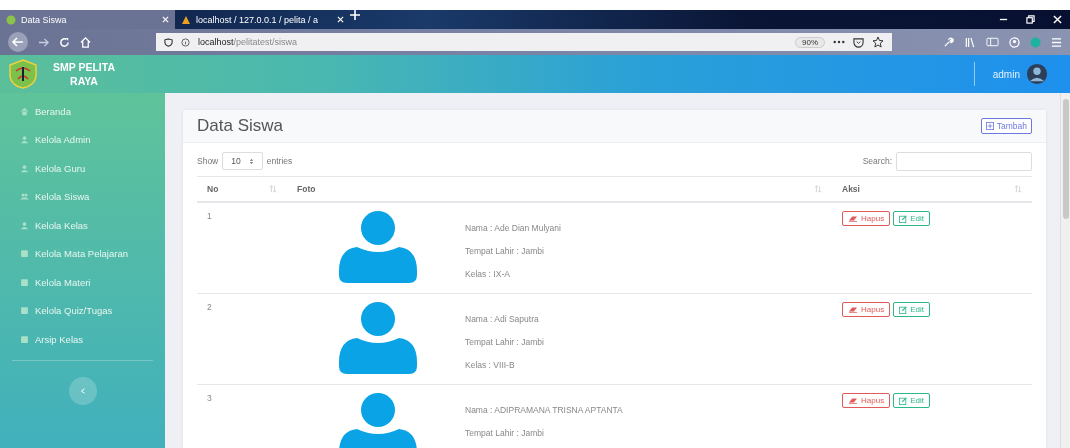 The image size is (1070, 448). I want to click on tab-title: localhost / 127.0.0.1 / pelita / a, so click(258, 19).